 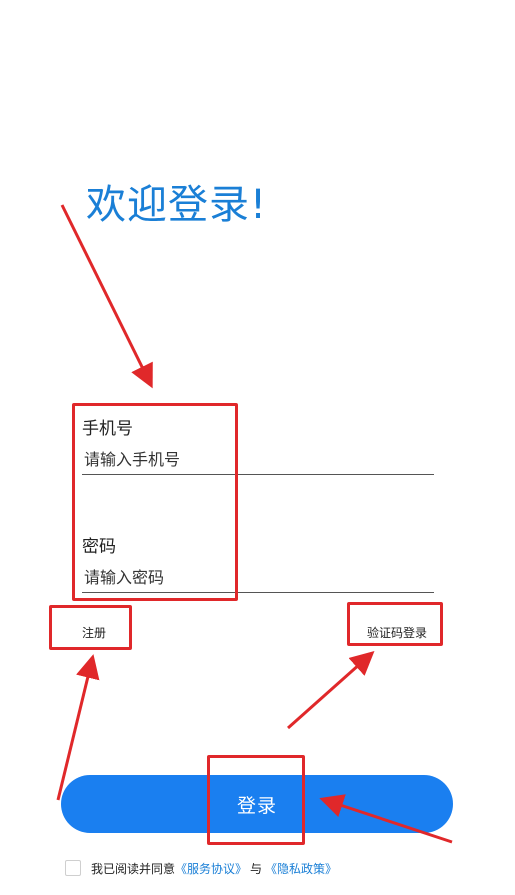 I want to click on annotation-box-register, so click(x=90, y=627).